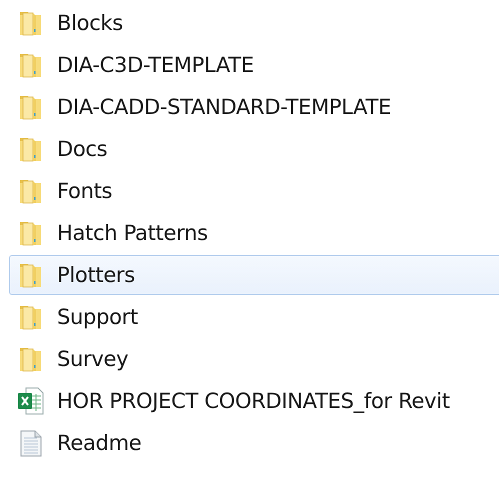 This screenshot has width=499, height=488. Describe the element at coordinates (96, 275) in the screenshot. I see `file-name: Plotters` at that location.